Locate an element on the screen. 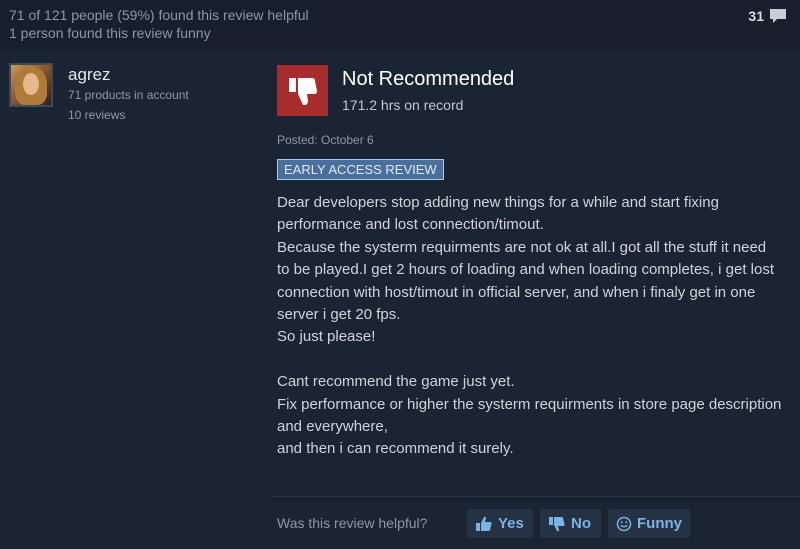 The image size is (800, 549). smiley-icon is located at coordinates (624, 523).